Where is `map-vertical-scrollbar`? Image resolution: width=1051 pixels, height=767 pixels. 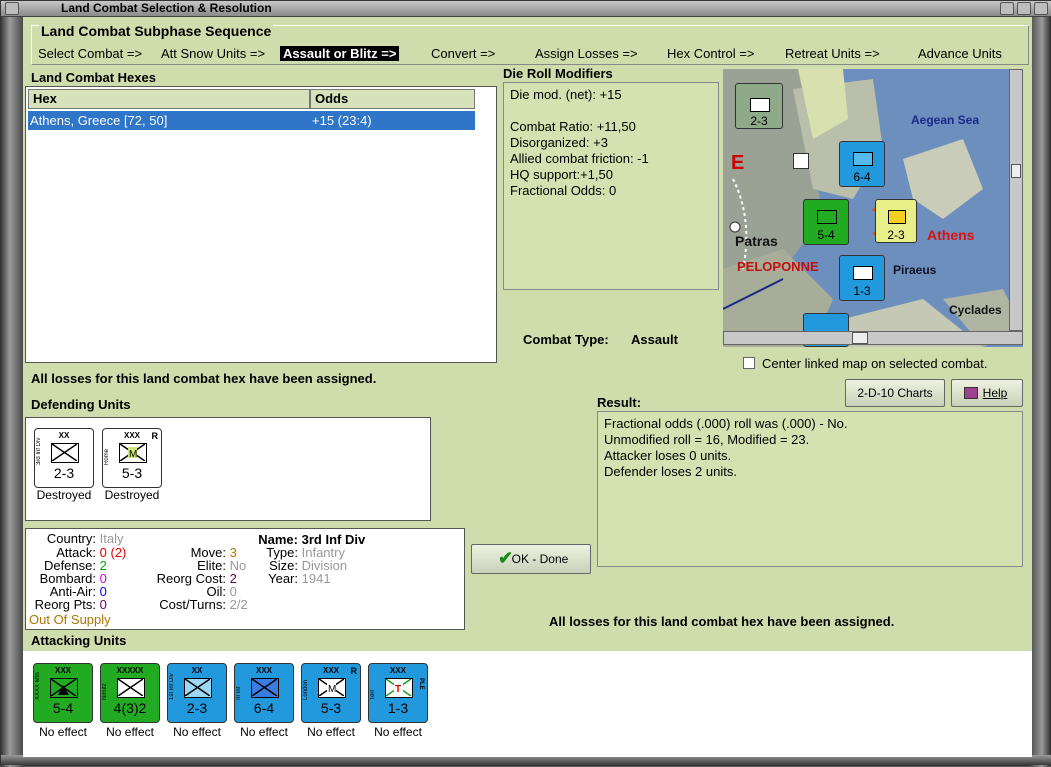
map-vertical-scrollbar is located at coordinates (1016, 200).